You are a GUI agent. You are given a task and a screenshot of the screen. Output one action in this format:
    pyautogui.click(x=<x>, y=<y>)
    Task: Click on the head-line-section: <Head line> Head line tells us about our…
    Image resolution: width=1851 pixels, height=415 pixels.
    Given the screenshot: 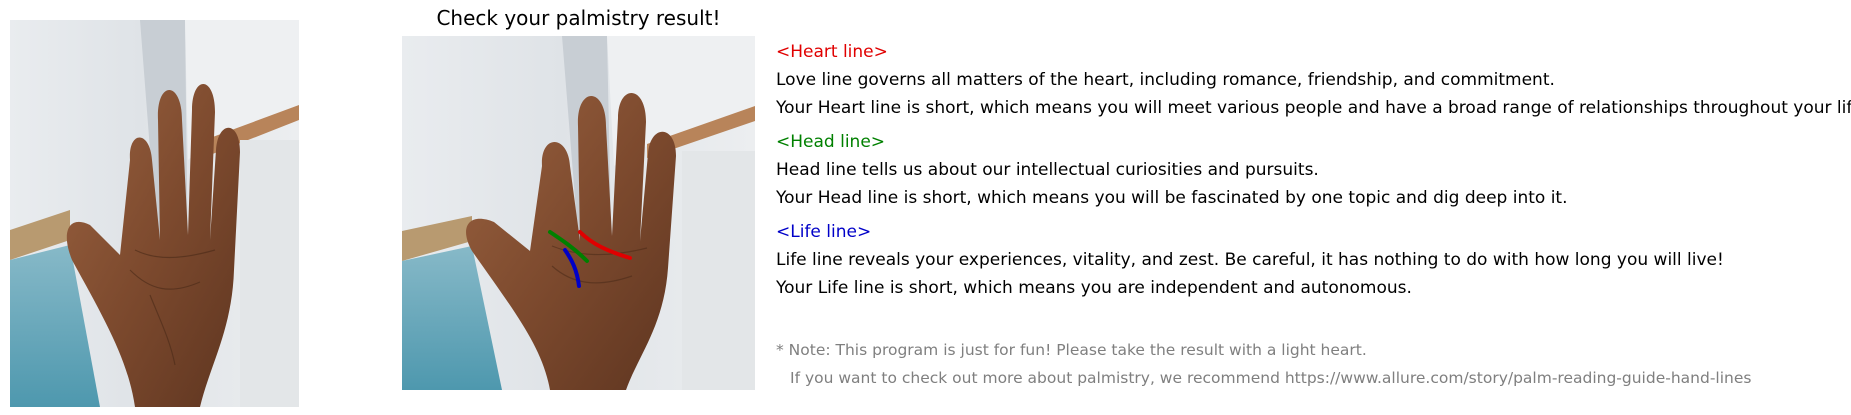 What is the action you would take?
    pyautogui.click(x=1311, y=170)
    